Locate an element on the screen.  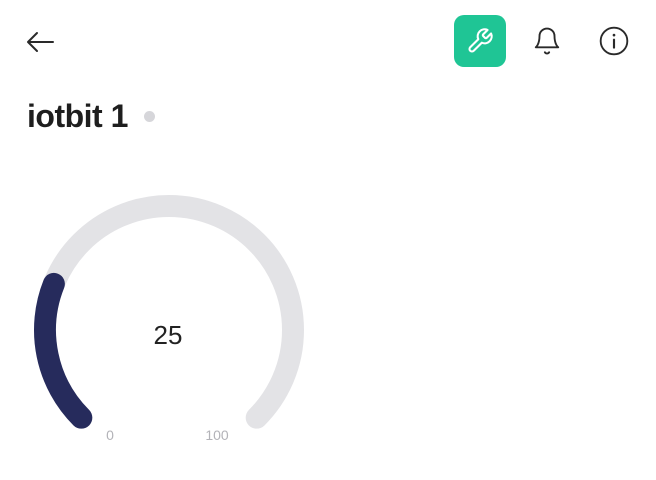
info-icon is located at coordinates (614, 41).